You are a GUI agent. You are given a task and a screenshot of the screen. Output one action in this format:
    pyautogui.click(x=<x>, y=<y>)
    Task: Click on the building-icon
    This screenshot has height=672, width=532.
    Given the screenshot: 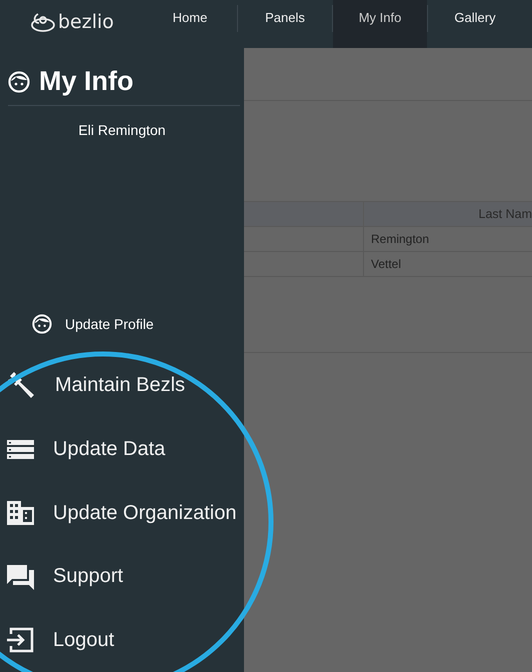 What is the action you would take?
    pyautogui.click(x=21, y=513)
    